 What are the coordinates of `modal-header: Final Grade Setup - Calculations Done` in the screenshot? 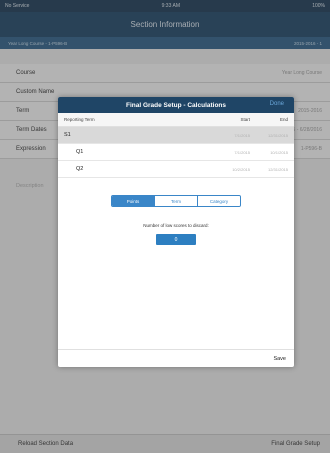 It's located at (176, 105).